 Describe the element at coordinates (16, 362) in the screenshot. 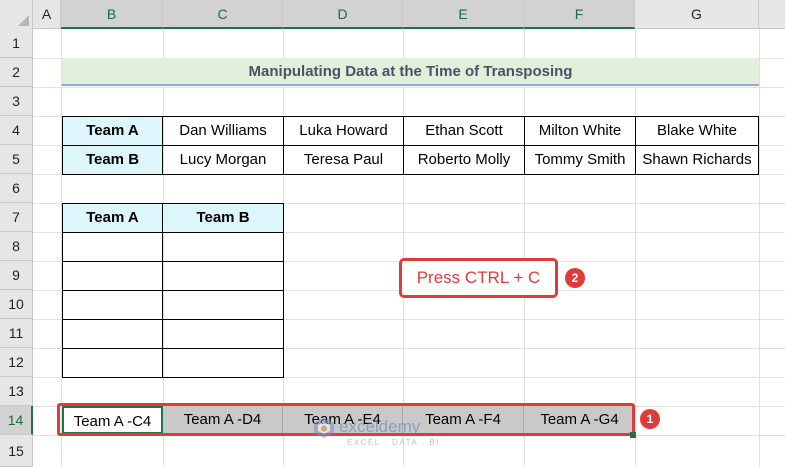

I see `row-header-12: 12` at that location.